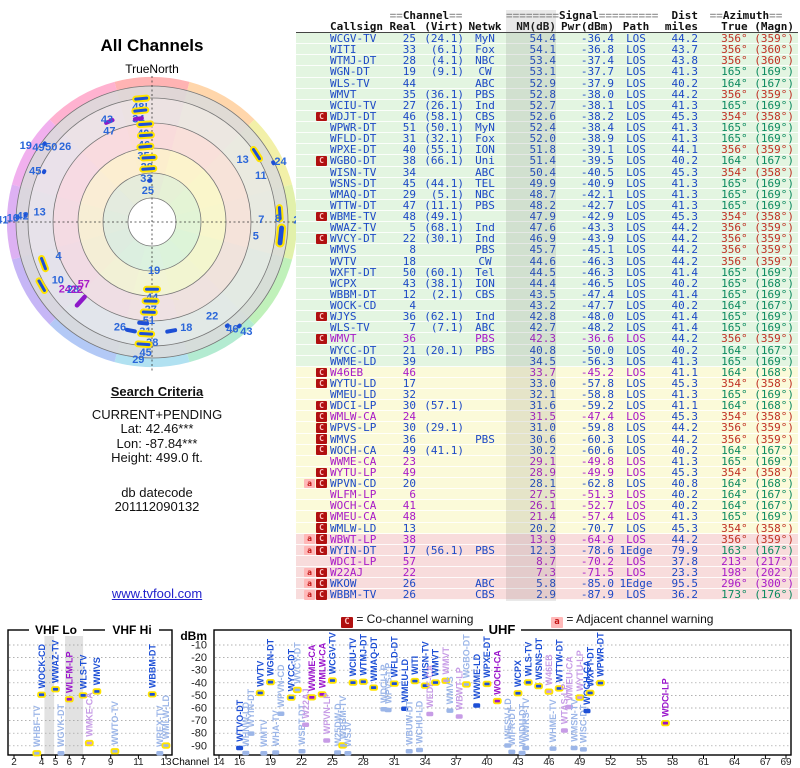 Image resolution: width=800 pixels, height=768 pixels. I want to click on signal-bar: WCHU-LD, so click(420, 726).